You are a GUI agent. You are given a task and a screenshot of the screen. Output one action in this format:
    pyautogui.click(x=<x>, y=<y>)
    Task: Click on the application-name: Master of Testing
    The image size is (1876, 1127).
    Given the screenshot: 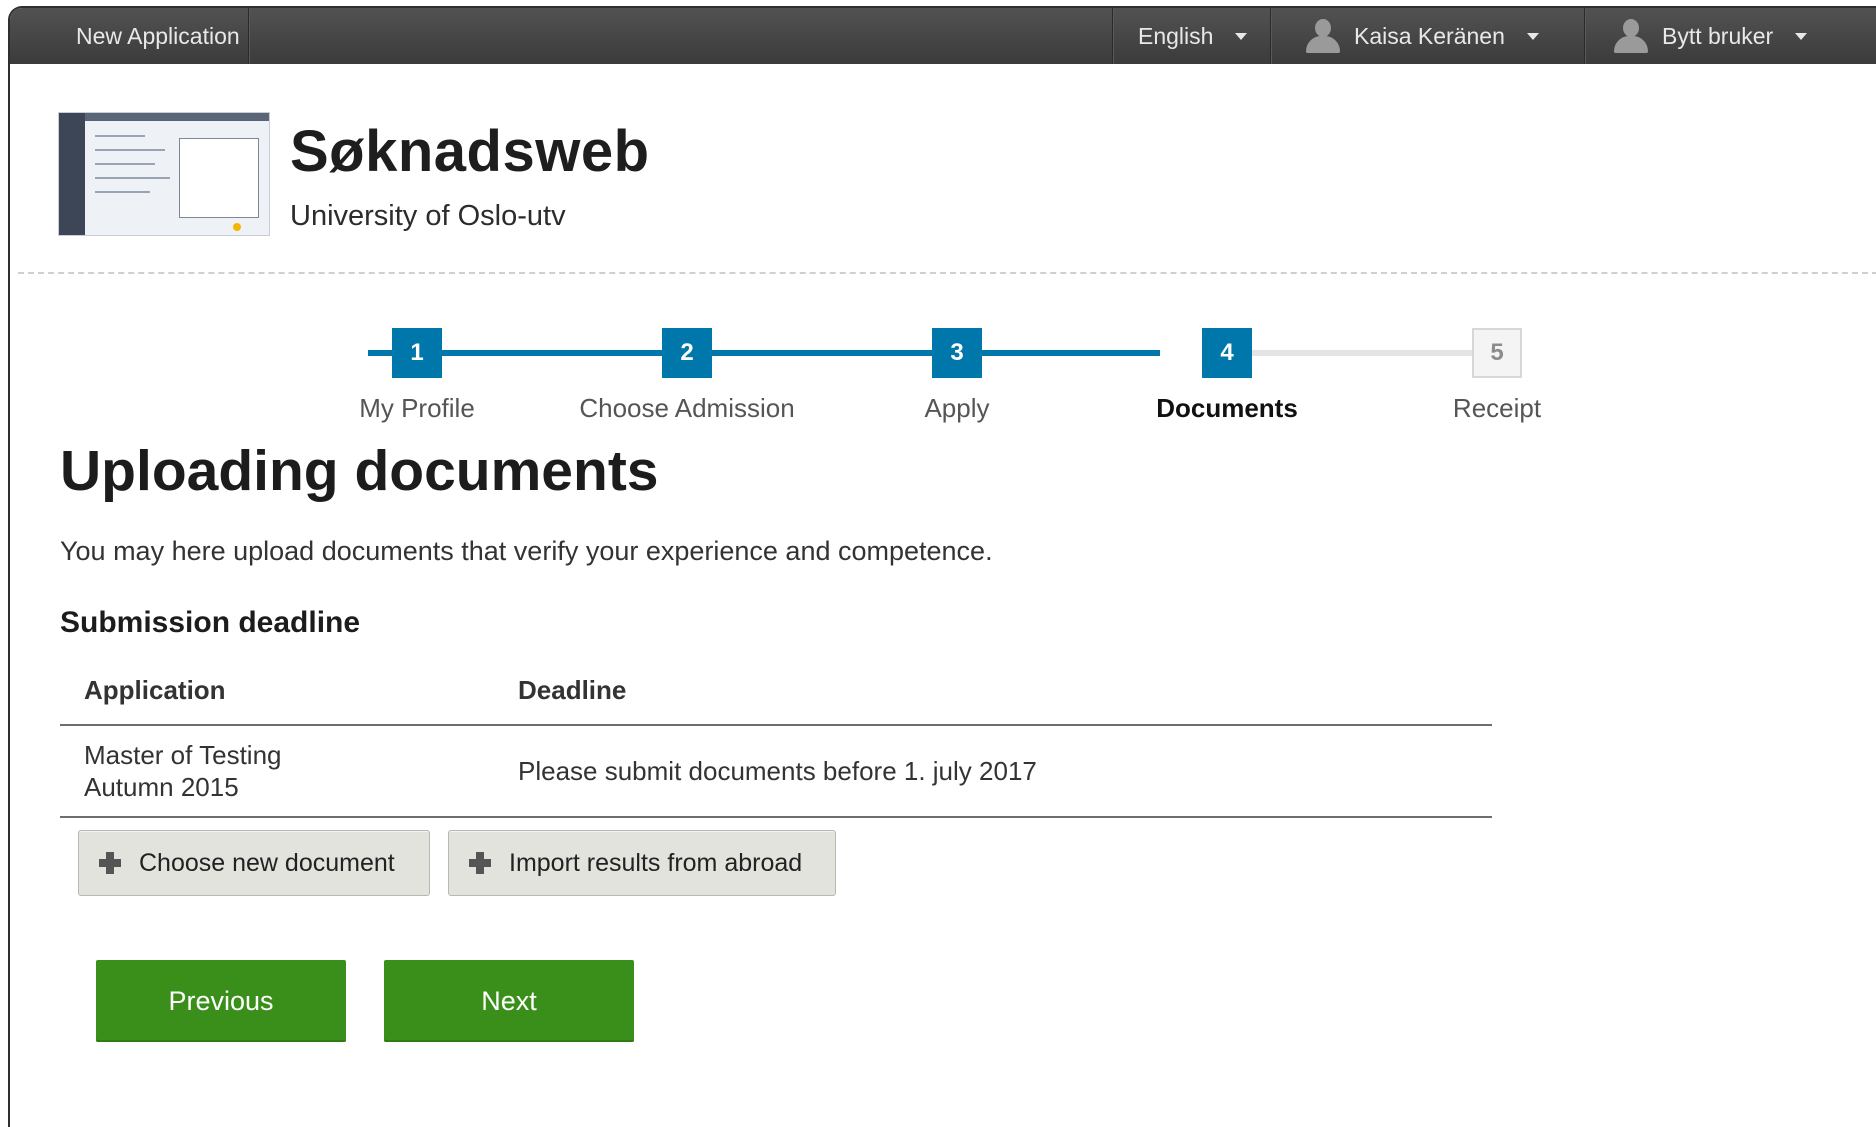 What is the action you would take?
    pyautogui.click(x=183, y=755)
    